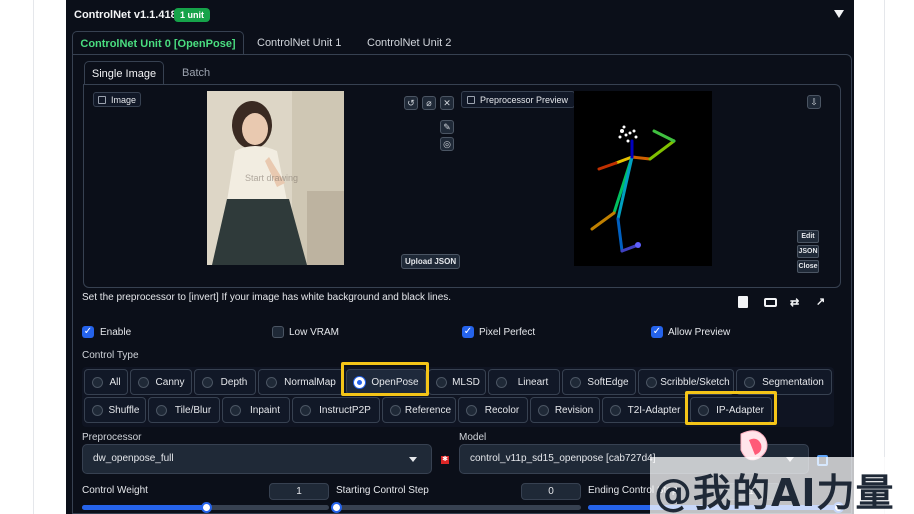  I want to click on tab-single-image: Single Image, so click(124, 73).